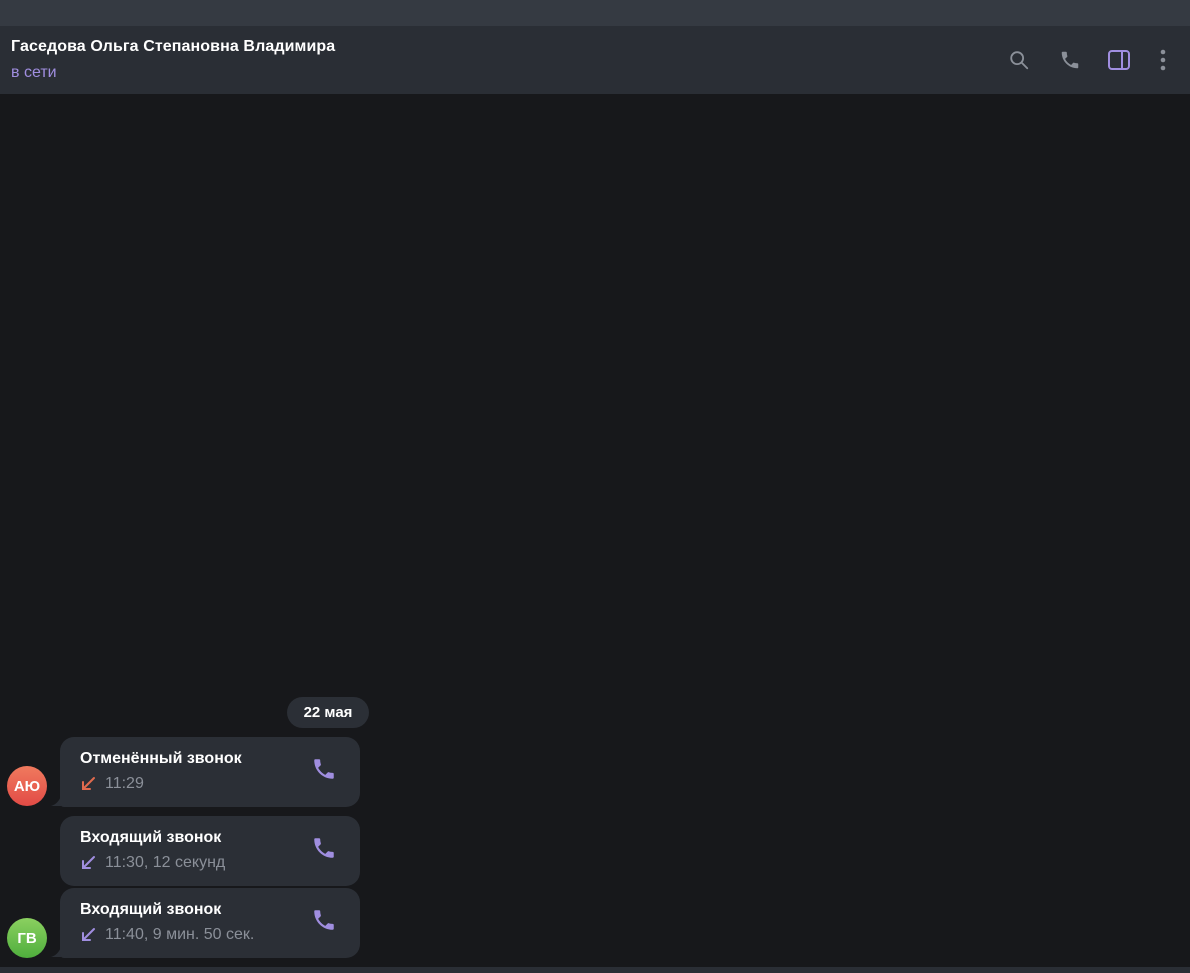 The height and width of the screenshot is (973, 1190). I want to click on toggle-sidebar-button, so click(1119, 60).